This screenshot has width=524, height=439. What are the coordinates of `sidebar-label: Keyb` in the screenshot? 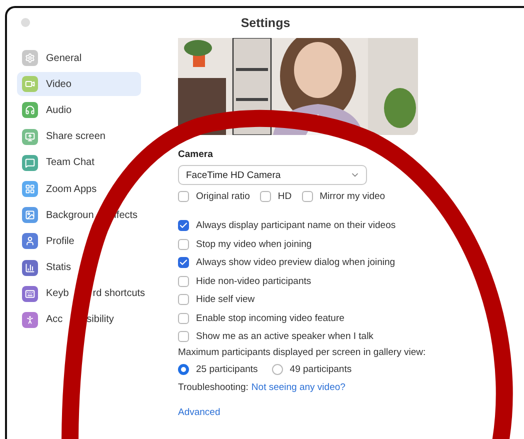 It's located at (57, 294).